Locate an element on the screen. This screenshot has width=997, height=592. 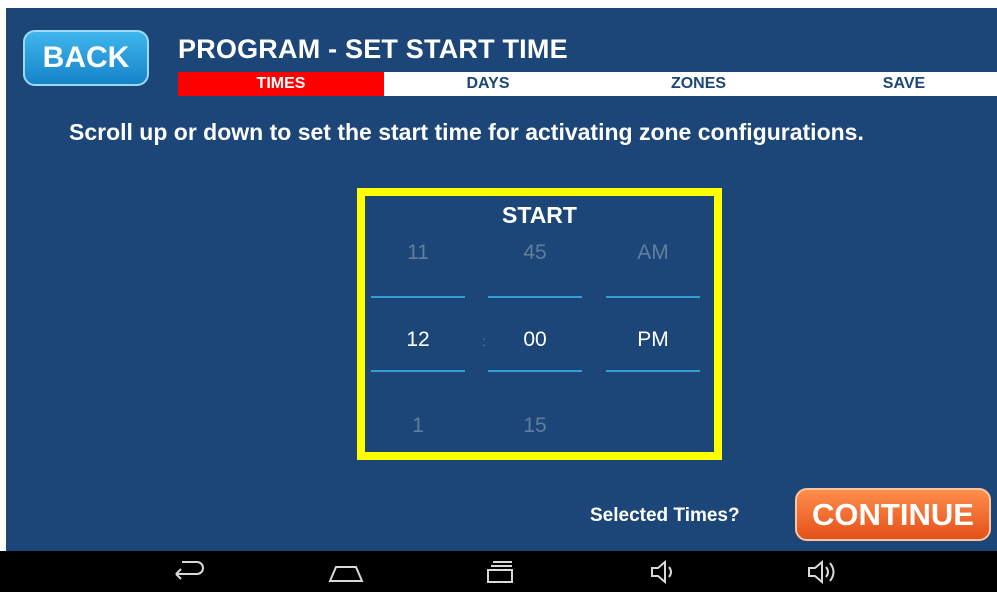
minute-wheel: 45 00 15 is located at coordinates (535, 324).